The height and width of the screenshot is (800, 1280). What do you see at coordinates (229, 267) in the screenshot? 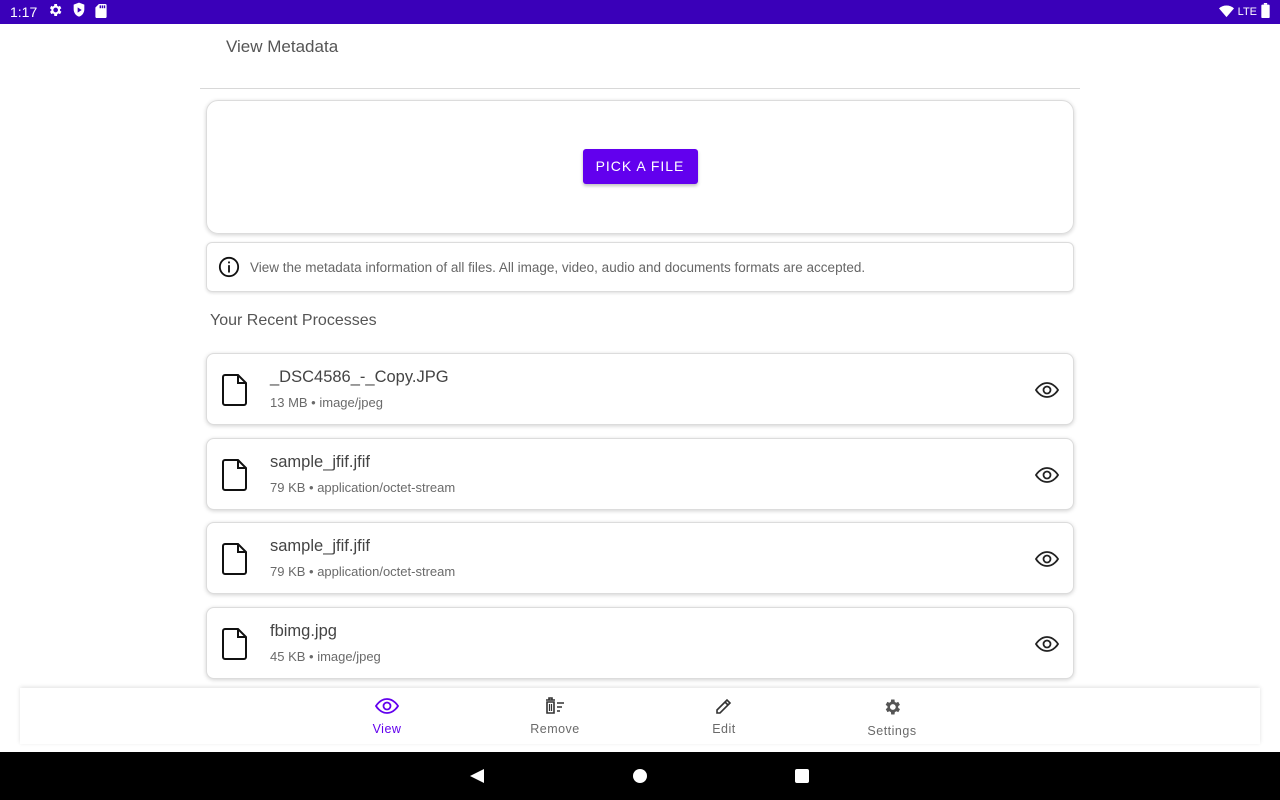
I see `info-icon` at bounding box center [229, 267].